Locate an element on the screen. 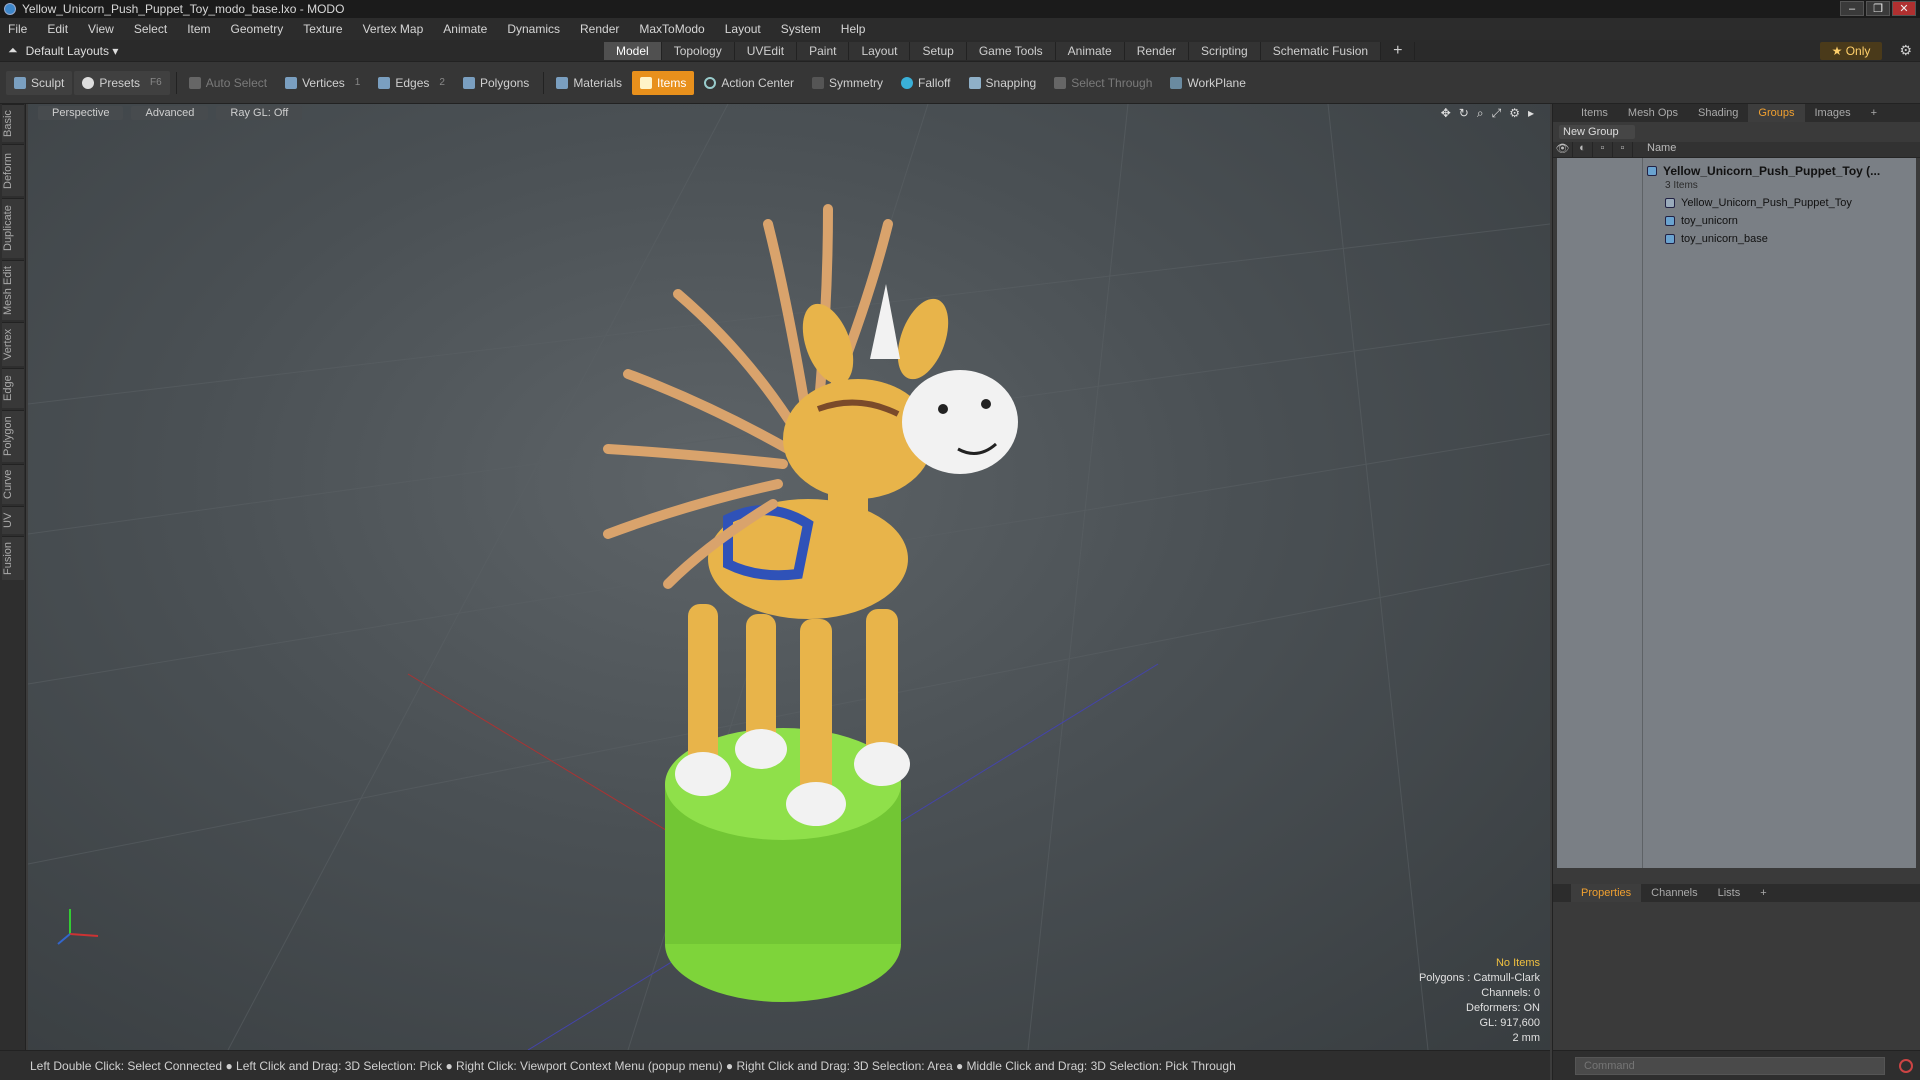  items-mode-button: Items is located at coordinates (663, 82).